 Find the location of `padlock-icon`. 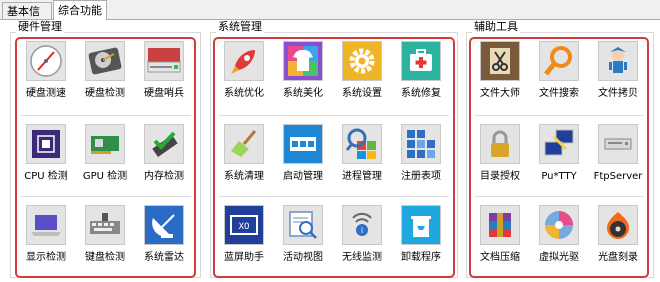

padlock-icon is located at coordinates (500, 144).